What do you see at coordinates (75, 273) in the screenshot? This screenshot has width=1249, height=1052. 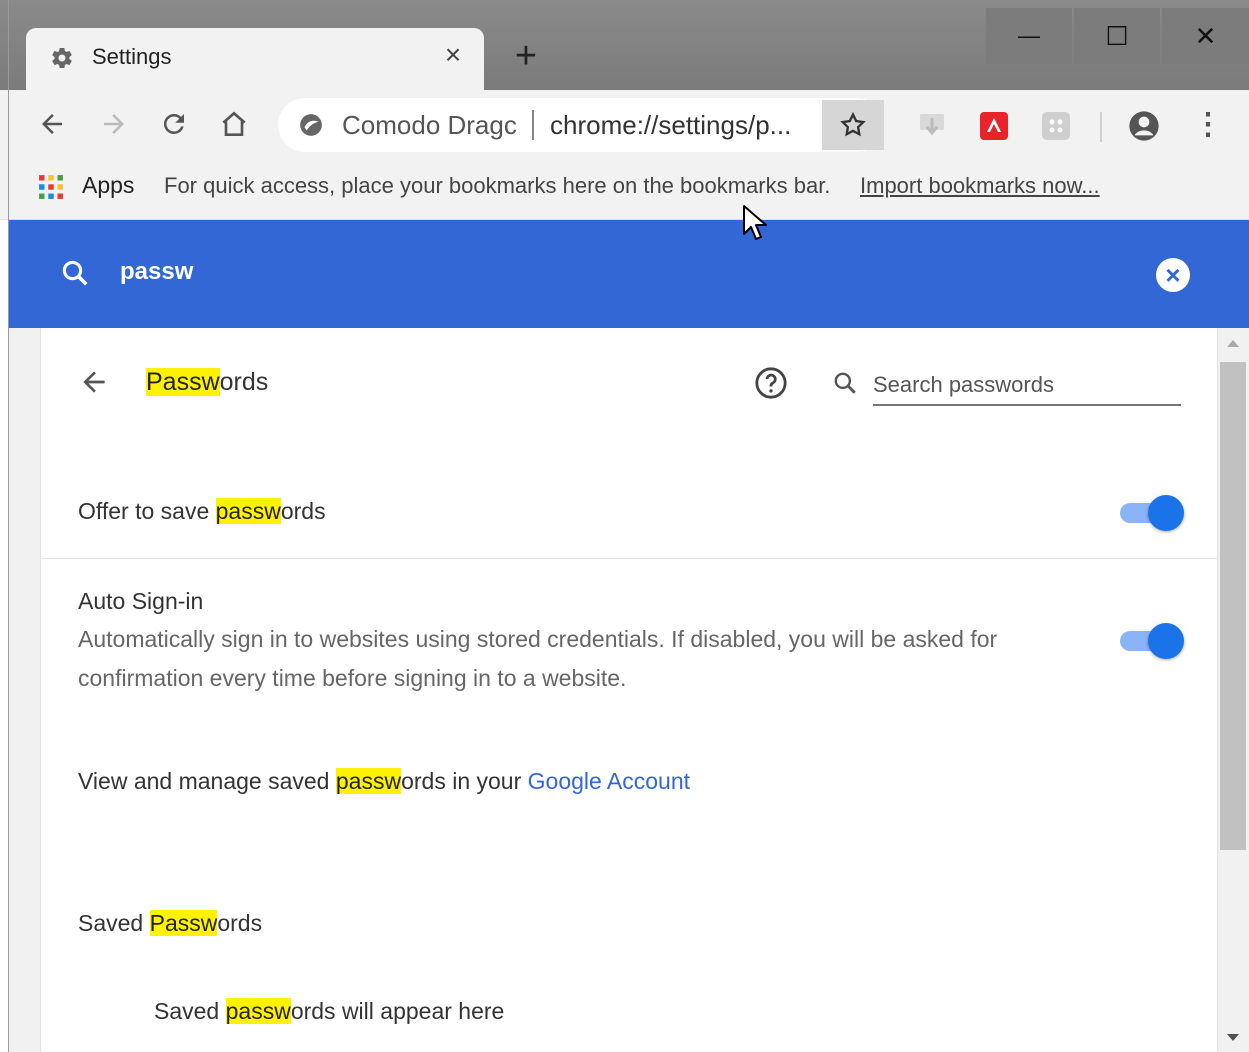 I see `search-icon` at bounding box center [75, 273].